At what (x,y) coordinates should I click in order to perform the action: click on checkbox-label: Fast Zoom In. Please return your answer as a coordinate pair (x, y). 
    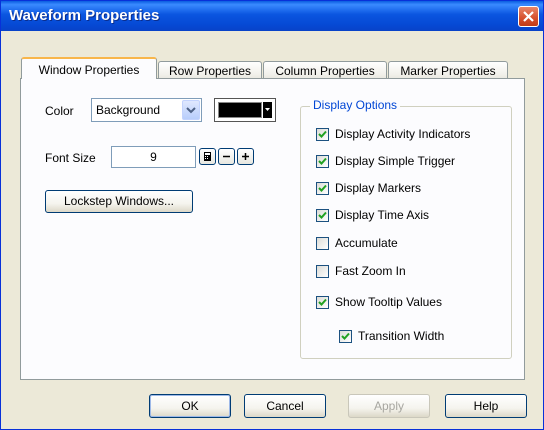
    Looking at the image, I should click on (370, 271).